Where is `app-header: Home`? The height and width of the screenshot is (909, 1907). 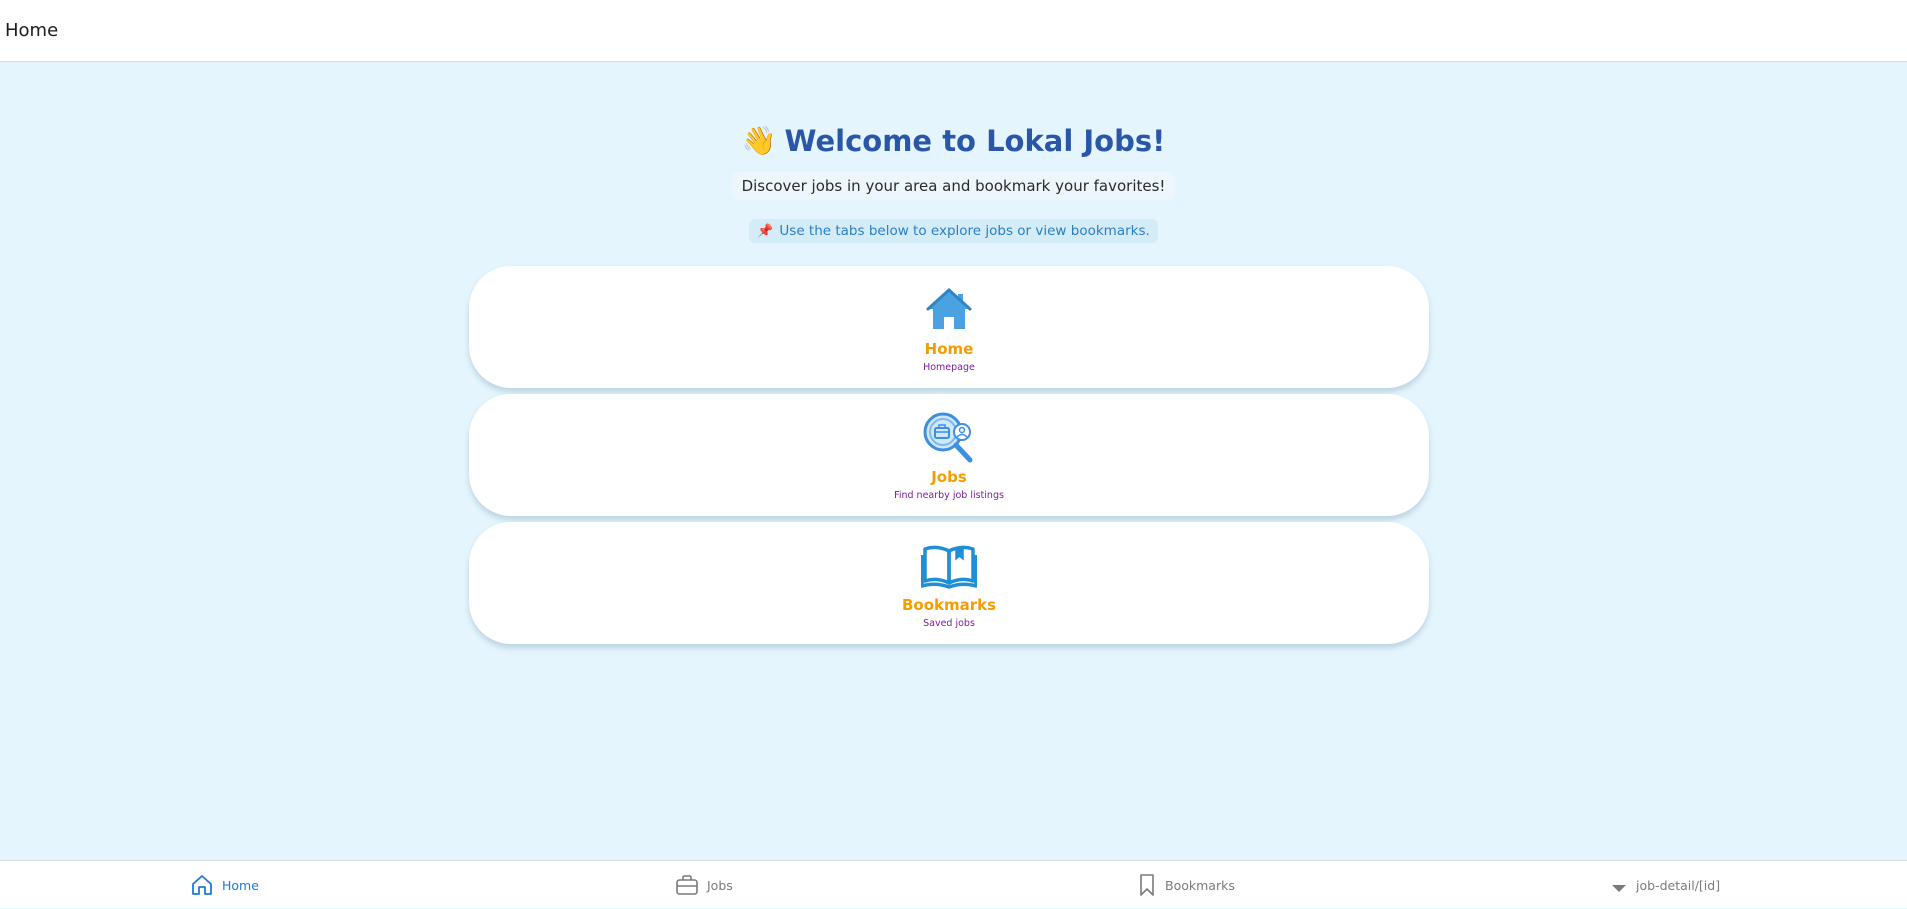
app-header: Home is located at coordinates (953, 31).